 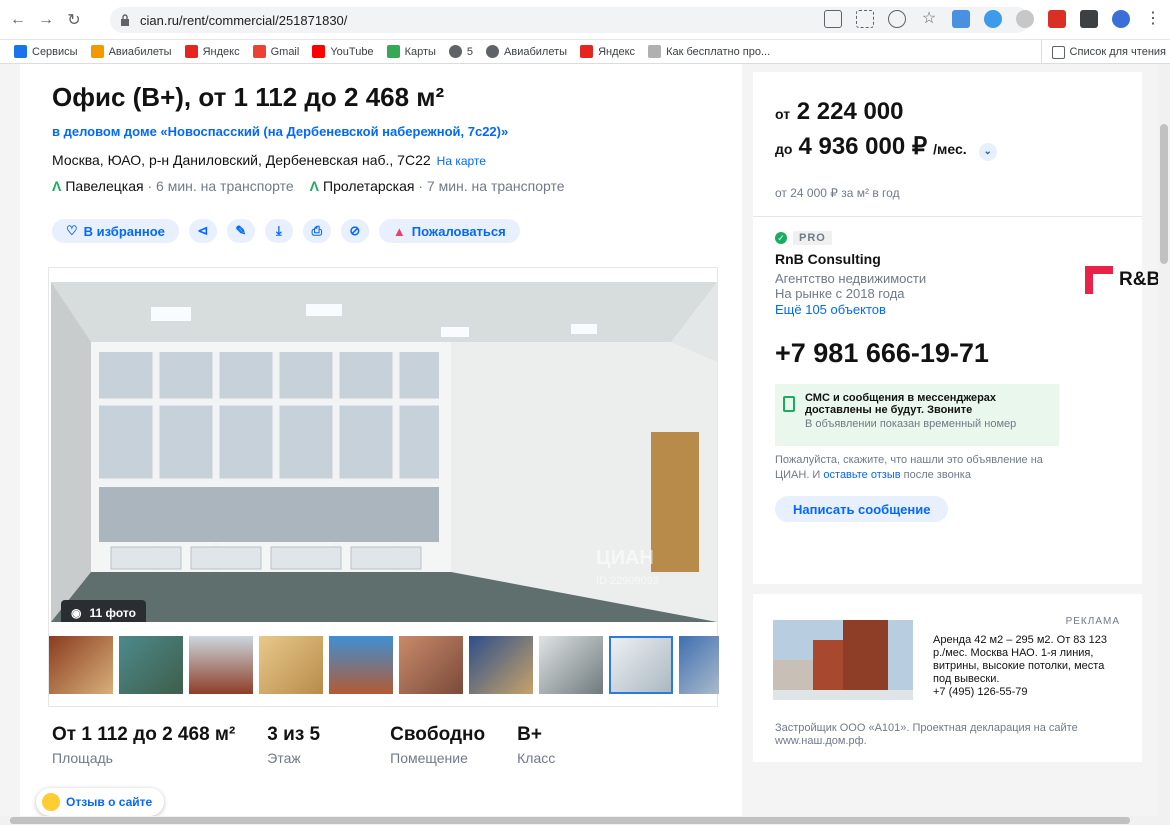 I want to click on watermark-text: ЦИАН, so click(x=625, y=558).